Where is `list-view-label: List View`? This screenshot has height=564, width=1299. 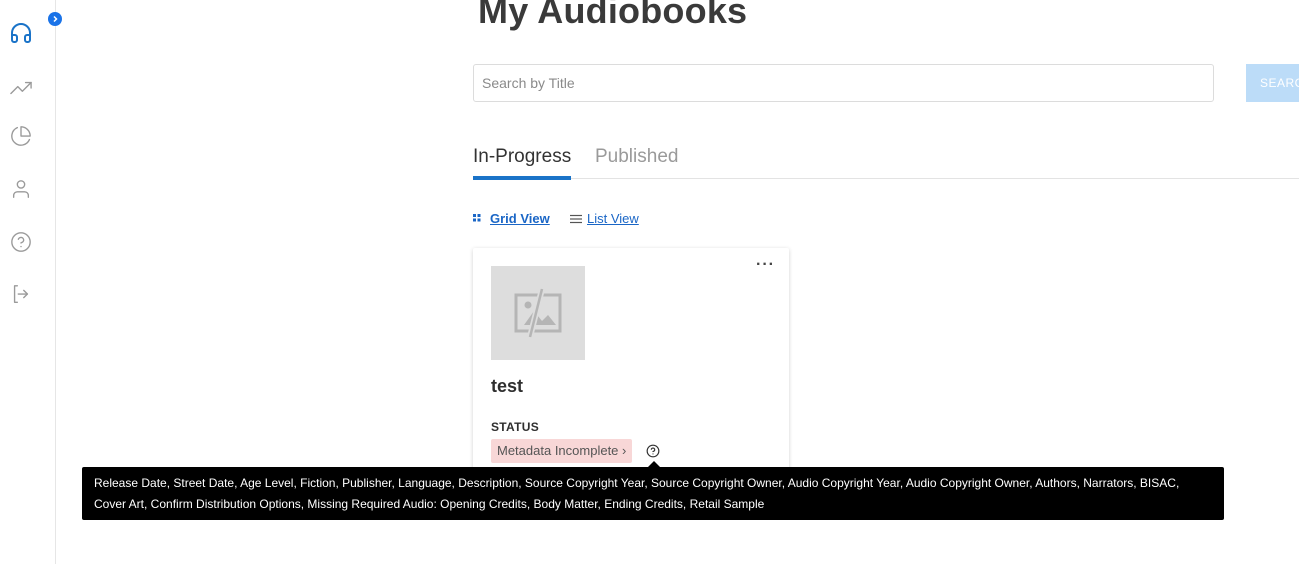
list-view-label: List View is located at coordinates (613, 218).